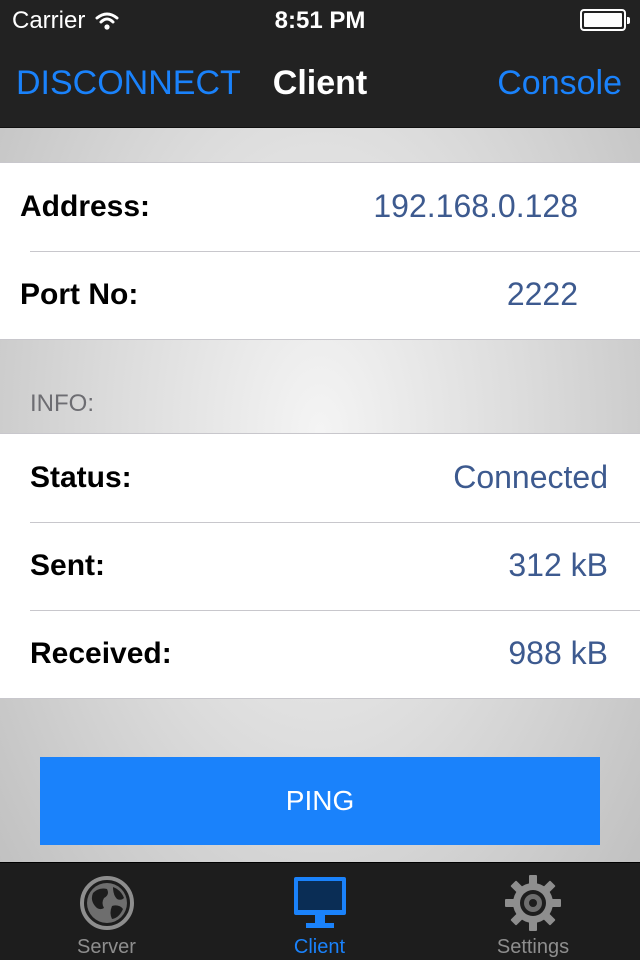 The image size is (640, 960). What do you see at coordinates (542, 294) in the screenshot?
I see `port-value: 2222` at bounding box center [542, 294].